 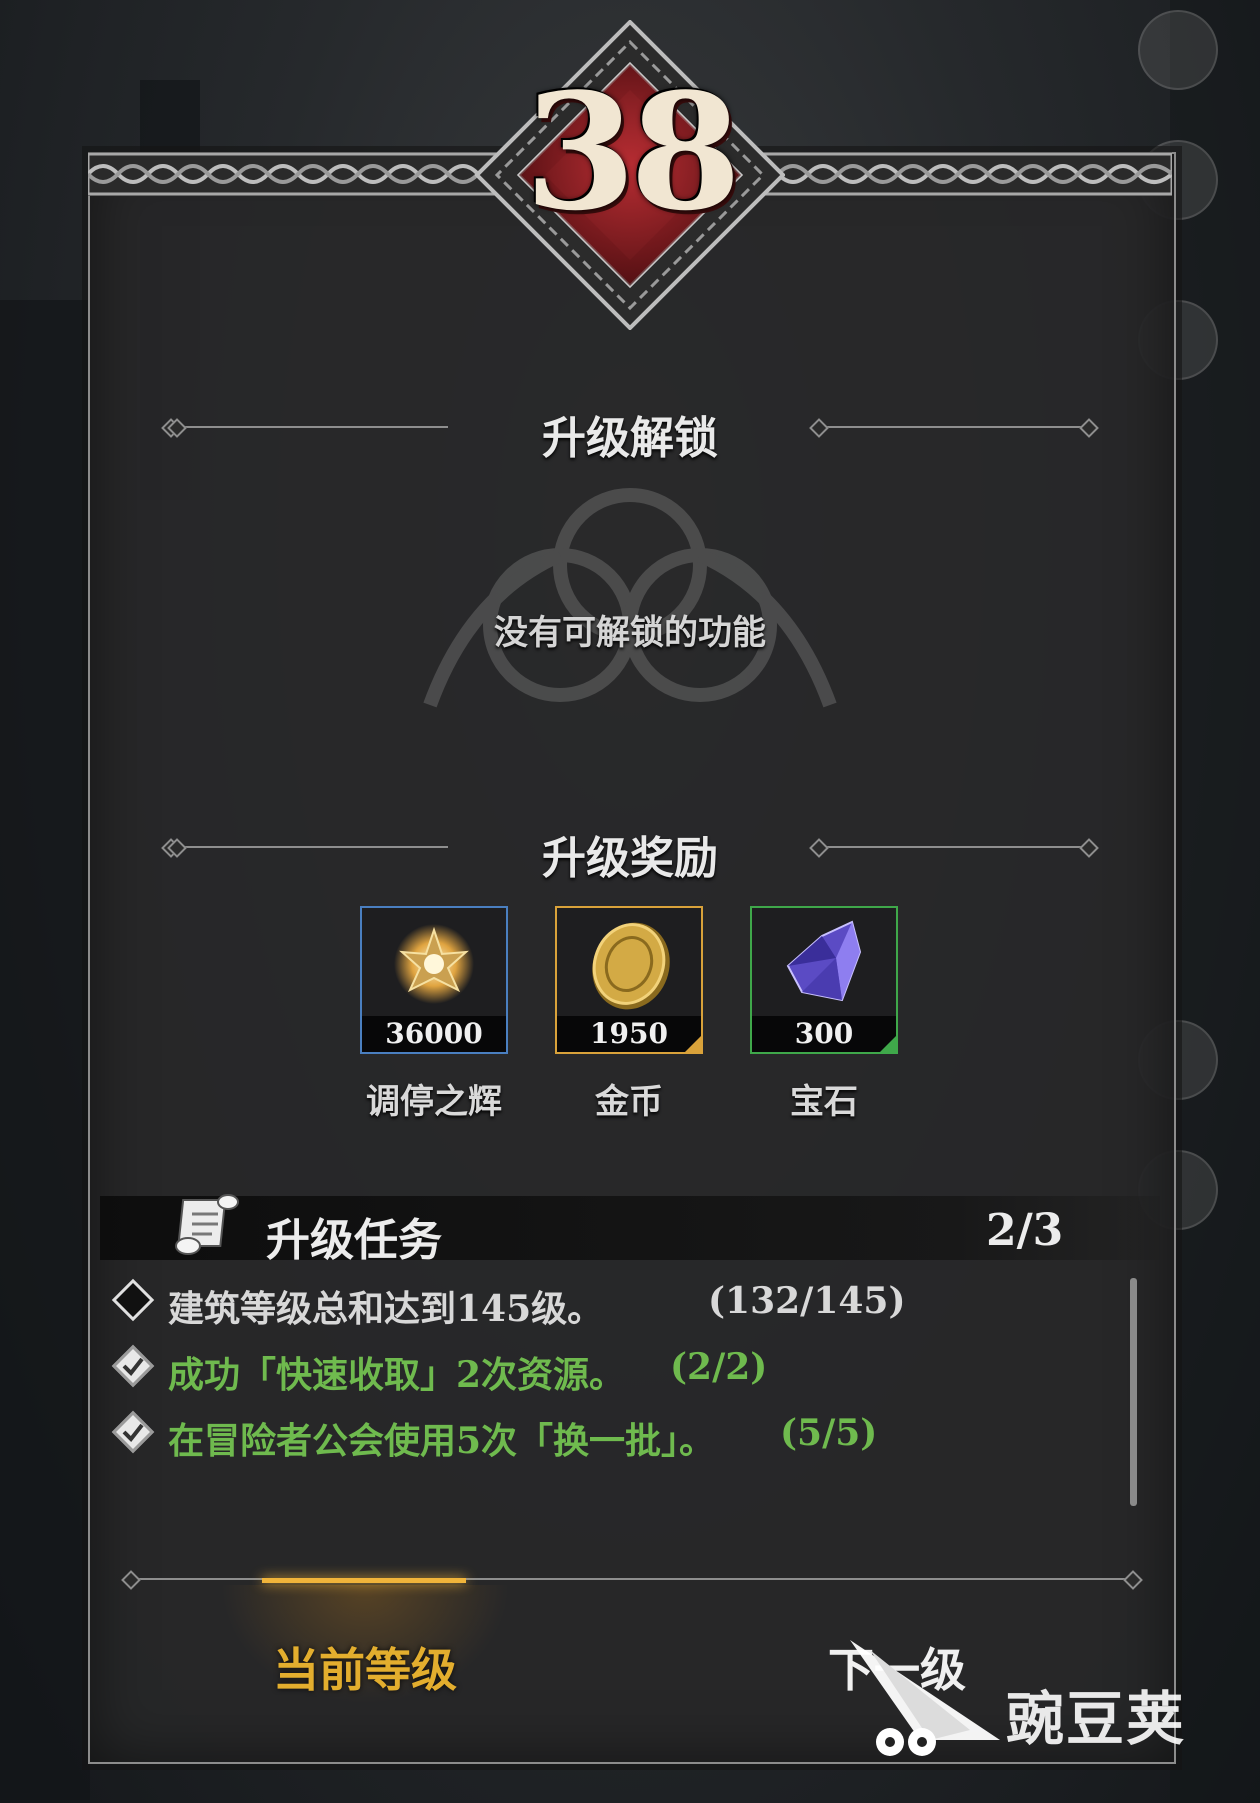 I want to click on reward-quantity: 36000, so click(x=434, y=1034).